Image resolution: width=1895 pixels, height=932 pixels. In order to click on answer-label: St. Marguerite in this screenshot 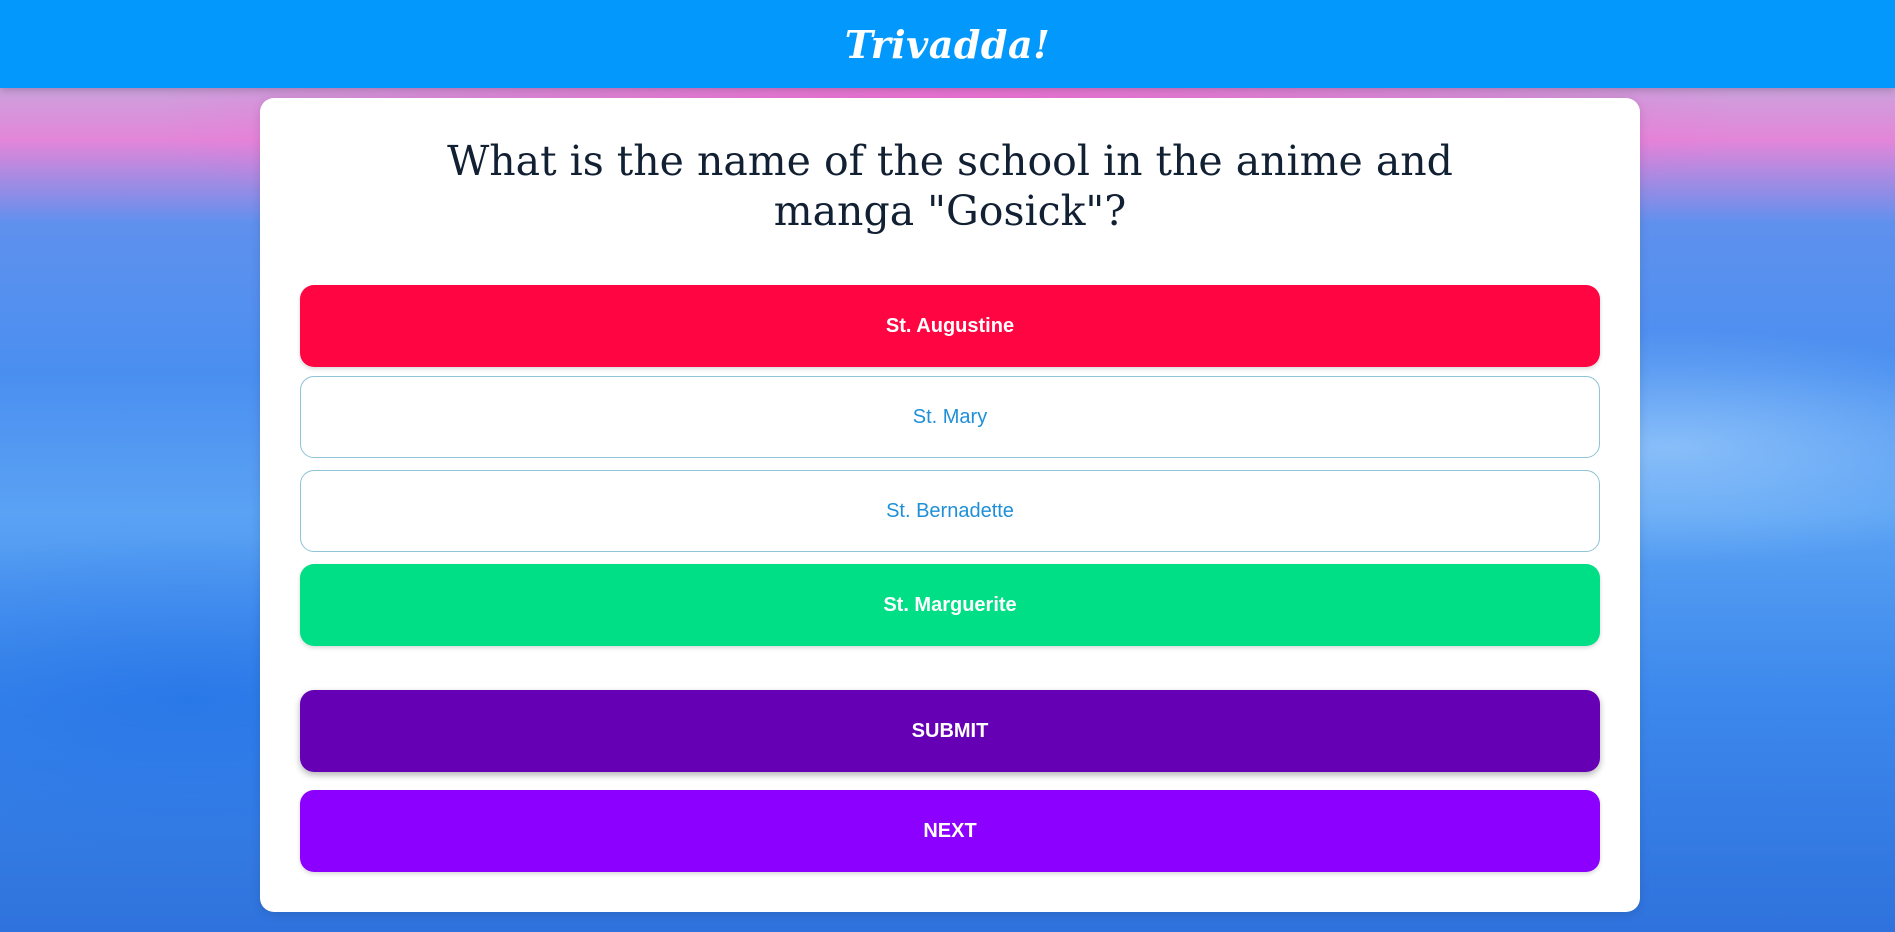, I will do `click(950, 604)`.